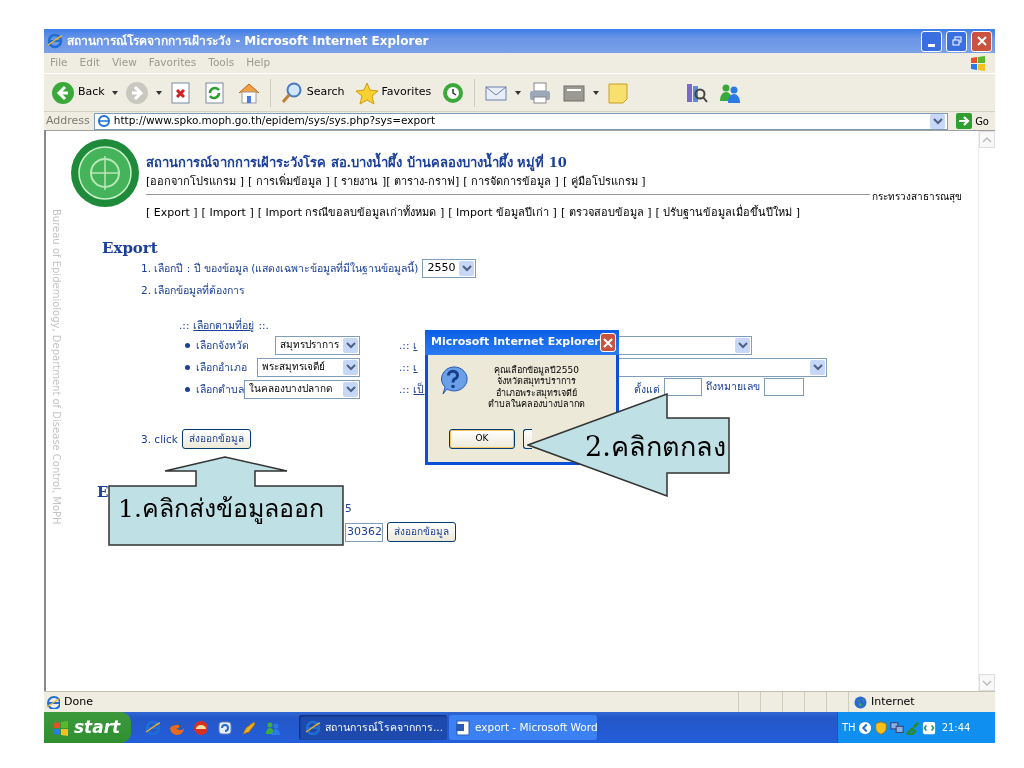 The image size is (1024, 768). I want to click on field-label: เลือกจังหวัด, so click(222, 345).